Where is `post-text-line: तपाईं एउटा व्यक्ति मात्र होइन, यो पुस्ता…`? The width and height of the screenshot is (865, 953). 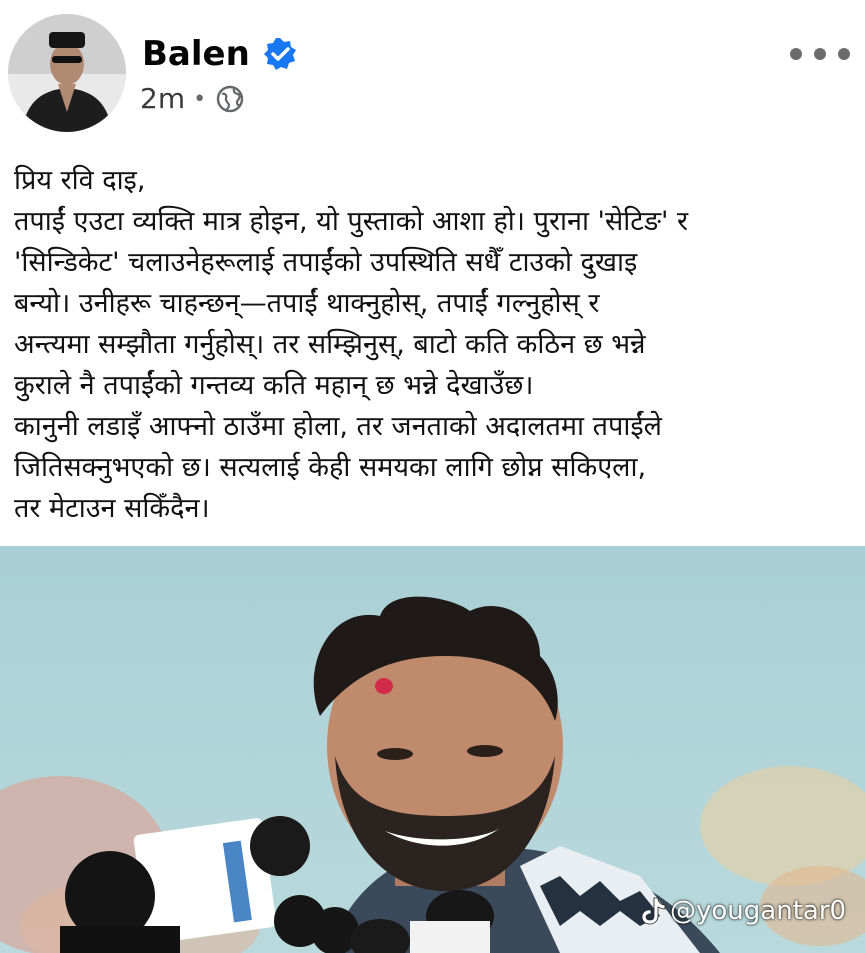 post-text-line: तपाईं एउटा व्यक्ति मात्र होइन, यो पुस्ता… is located at coordinates (351, 221).